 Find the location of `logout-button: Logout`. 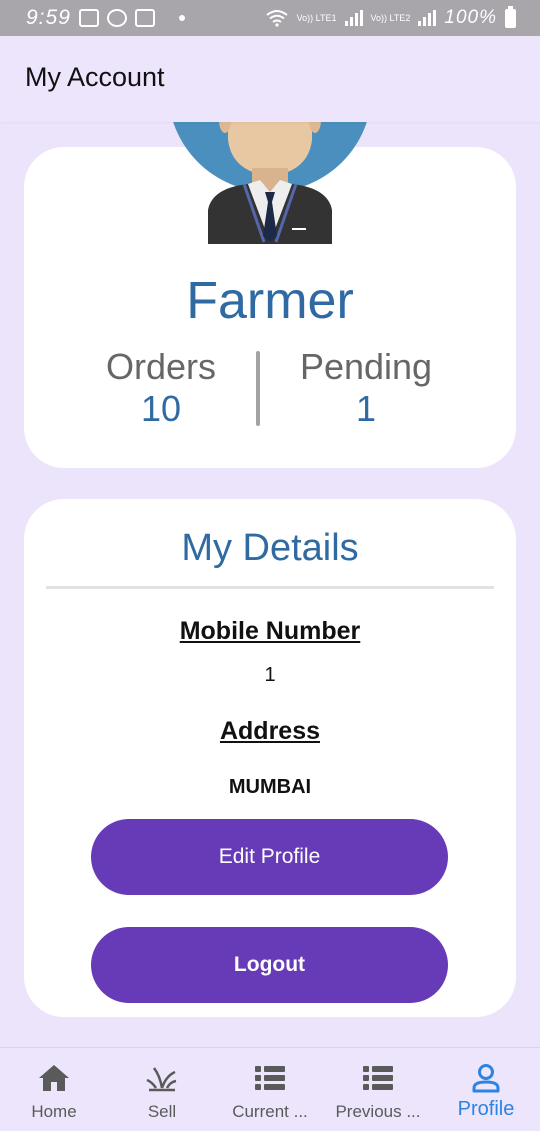

logout-button: Logout is located at coordinates (269, 965).